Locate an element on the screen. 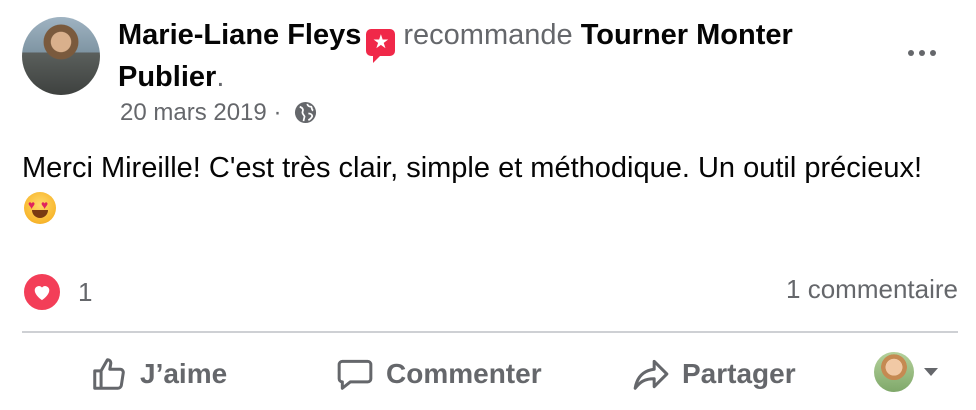 Image resolution: width=976 pixels, height=410 pixels. comment-button: Commenter is located at coordinates (439, 374).